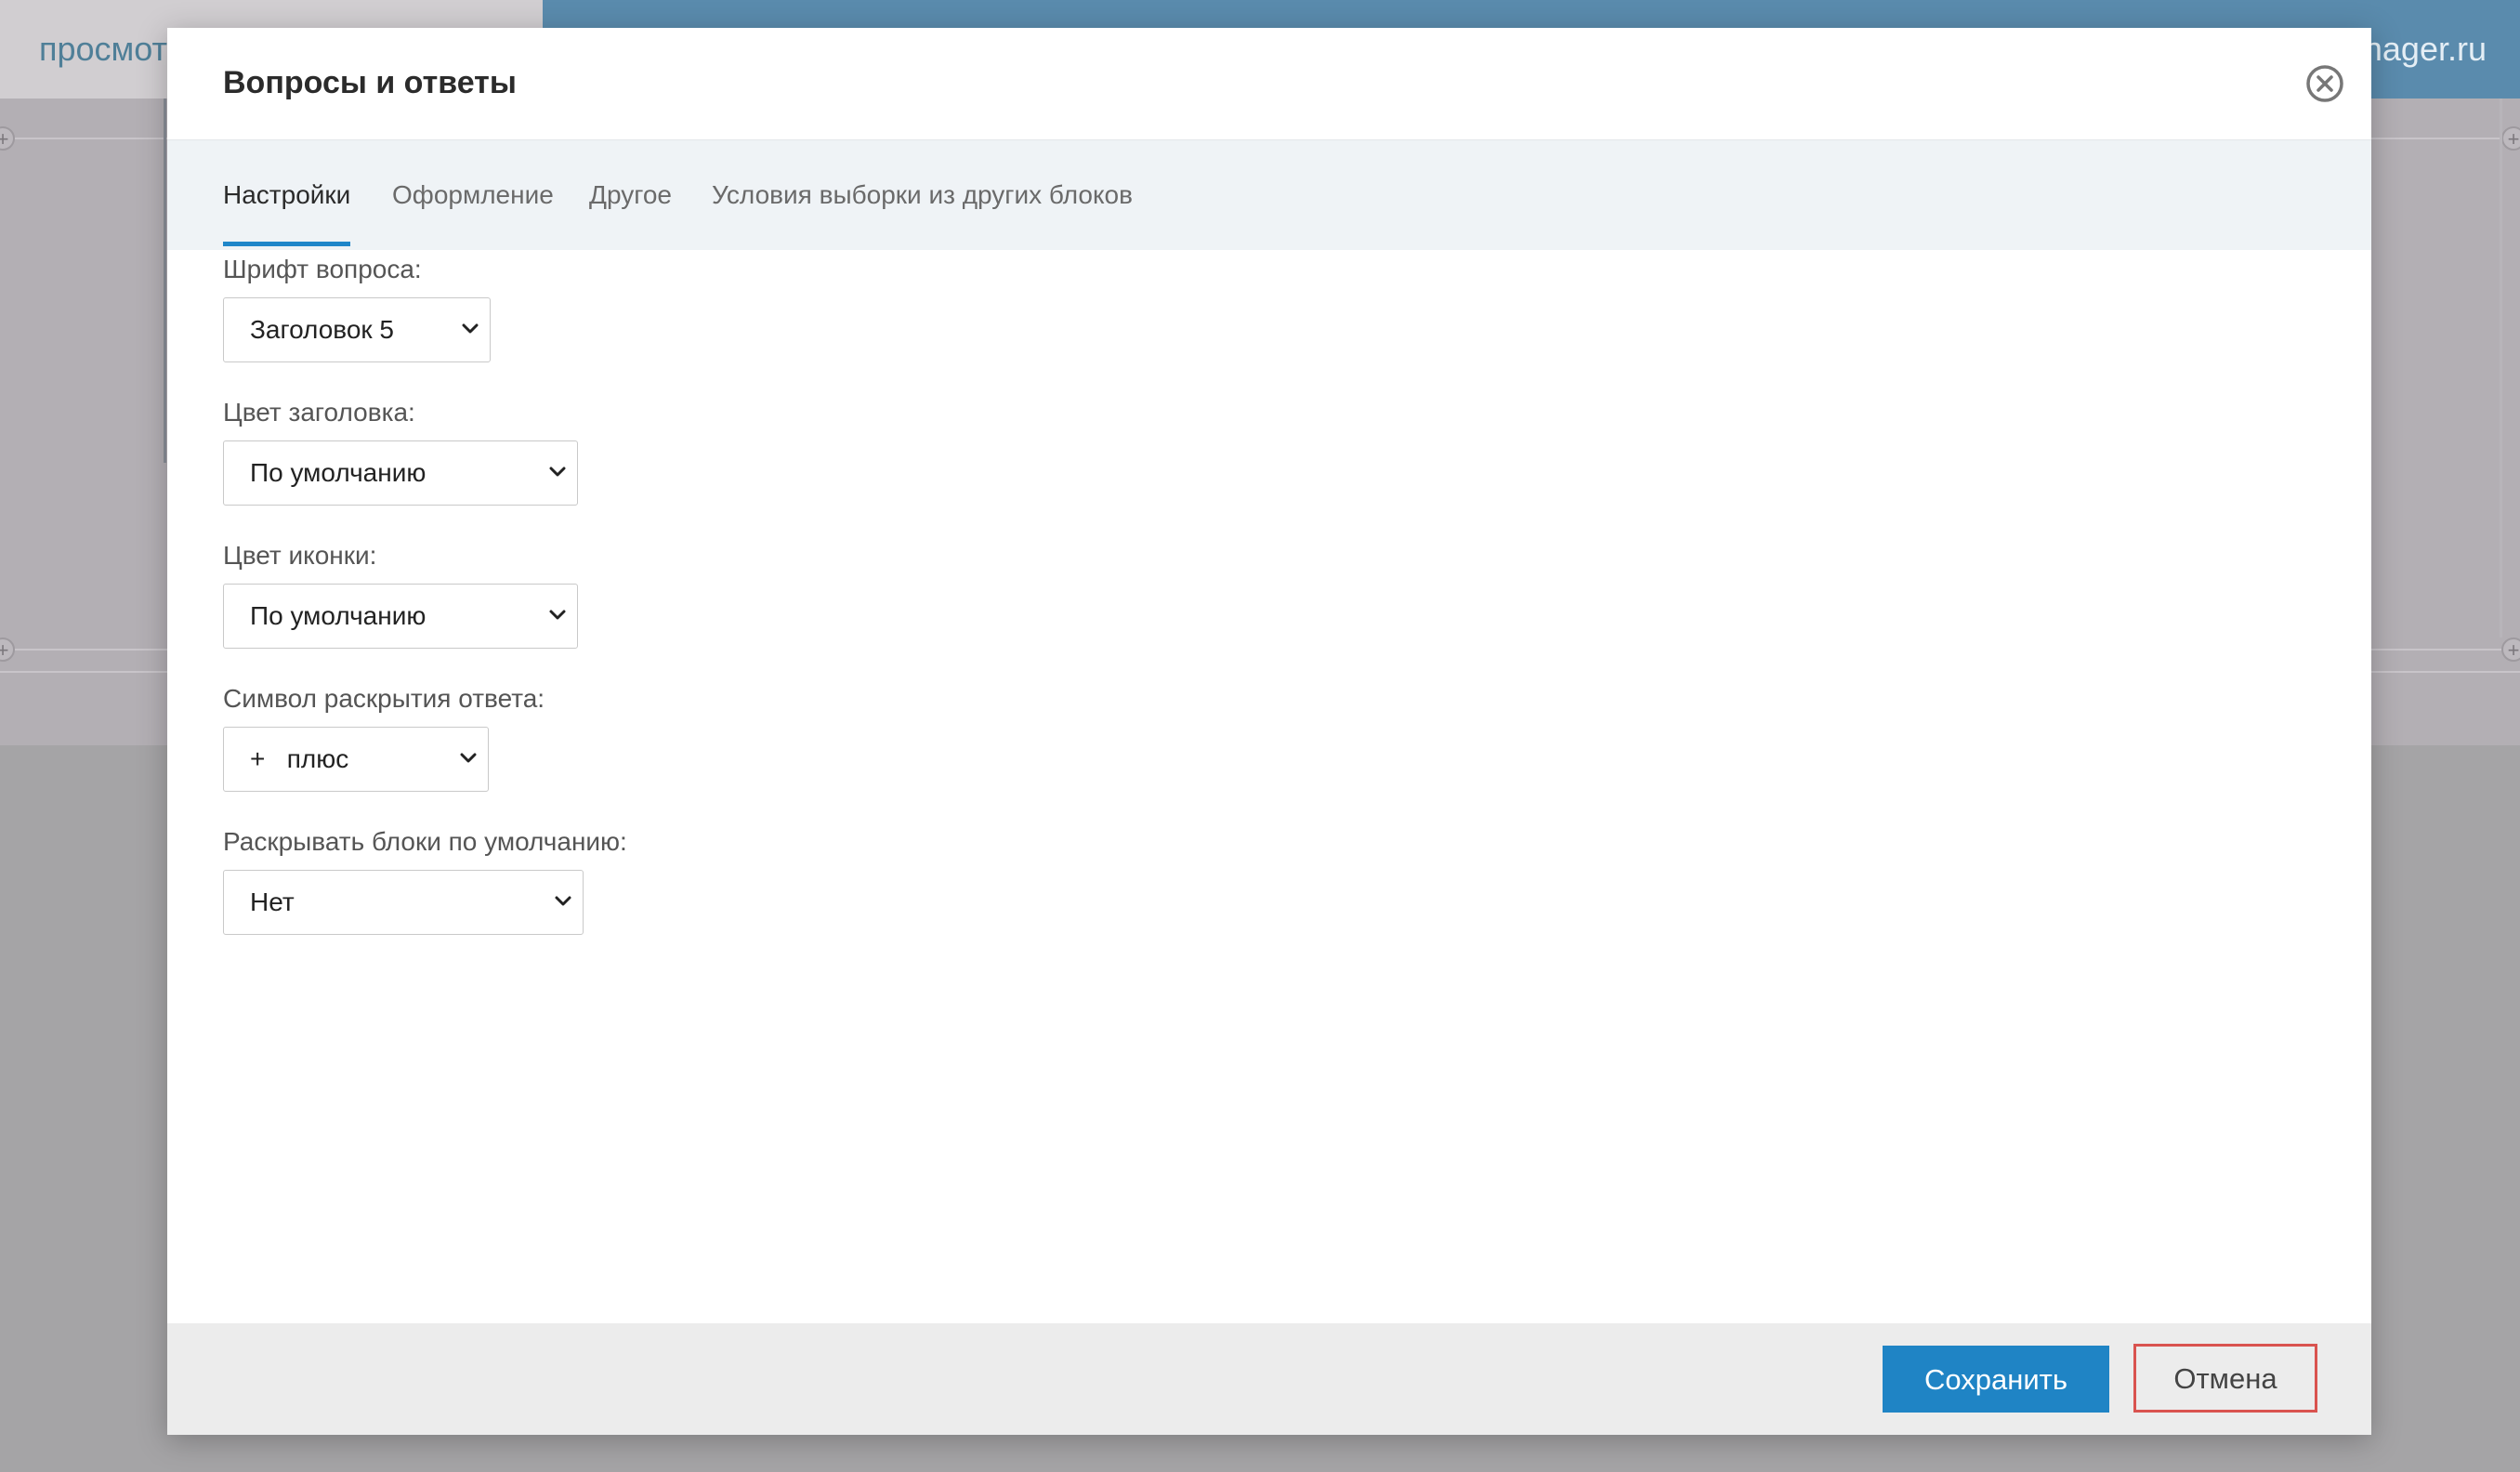  Describe the element at coordinates (322, 329) in the screenshot. I see `question-font-value: Заголовок 5` at that location.